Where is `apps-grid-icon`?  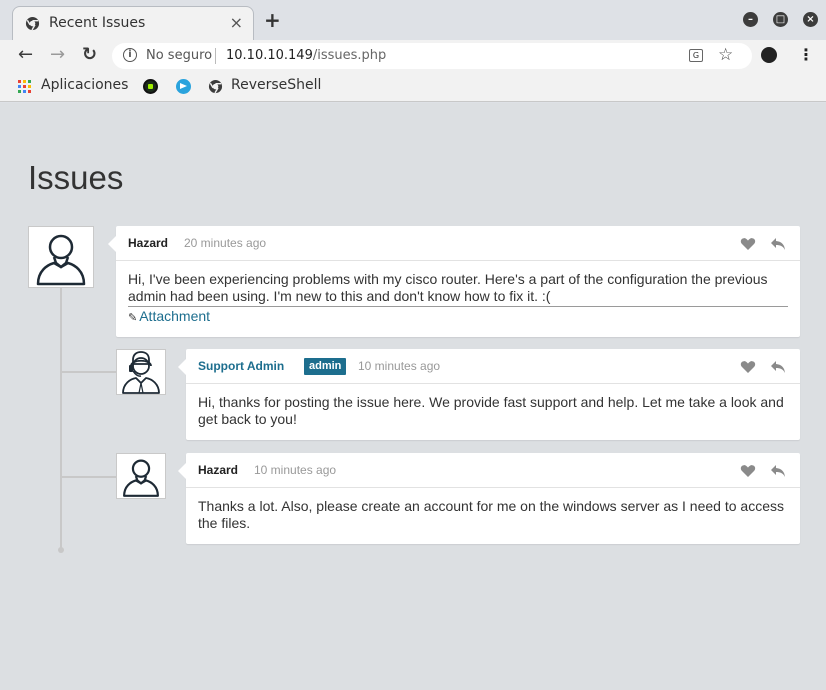
apps-grid-icon is located at coordinates (24, 86).